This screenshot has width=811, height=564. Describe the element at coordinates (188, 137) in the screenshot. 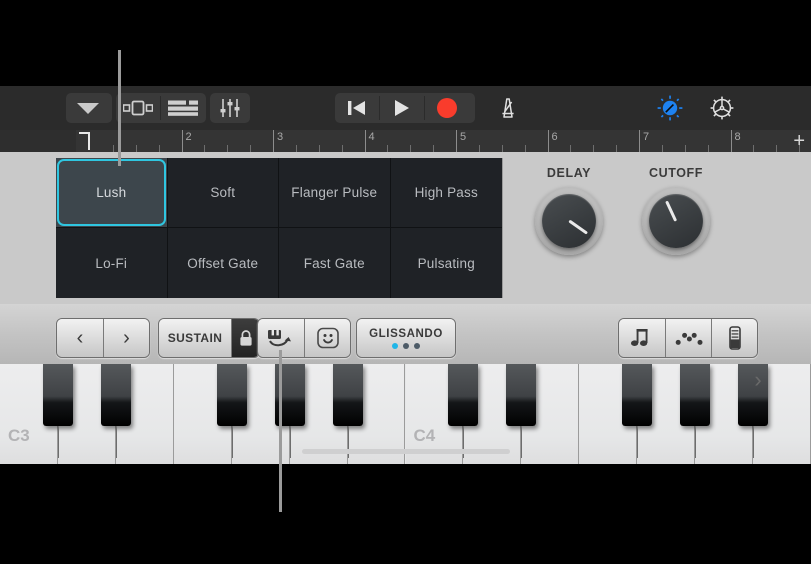

I see `bar-number: 2` at that location.